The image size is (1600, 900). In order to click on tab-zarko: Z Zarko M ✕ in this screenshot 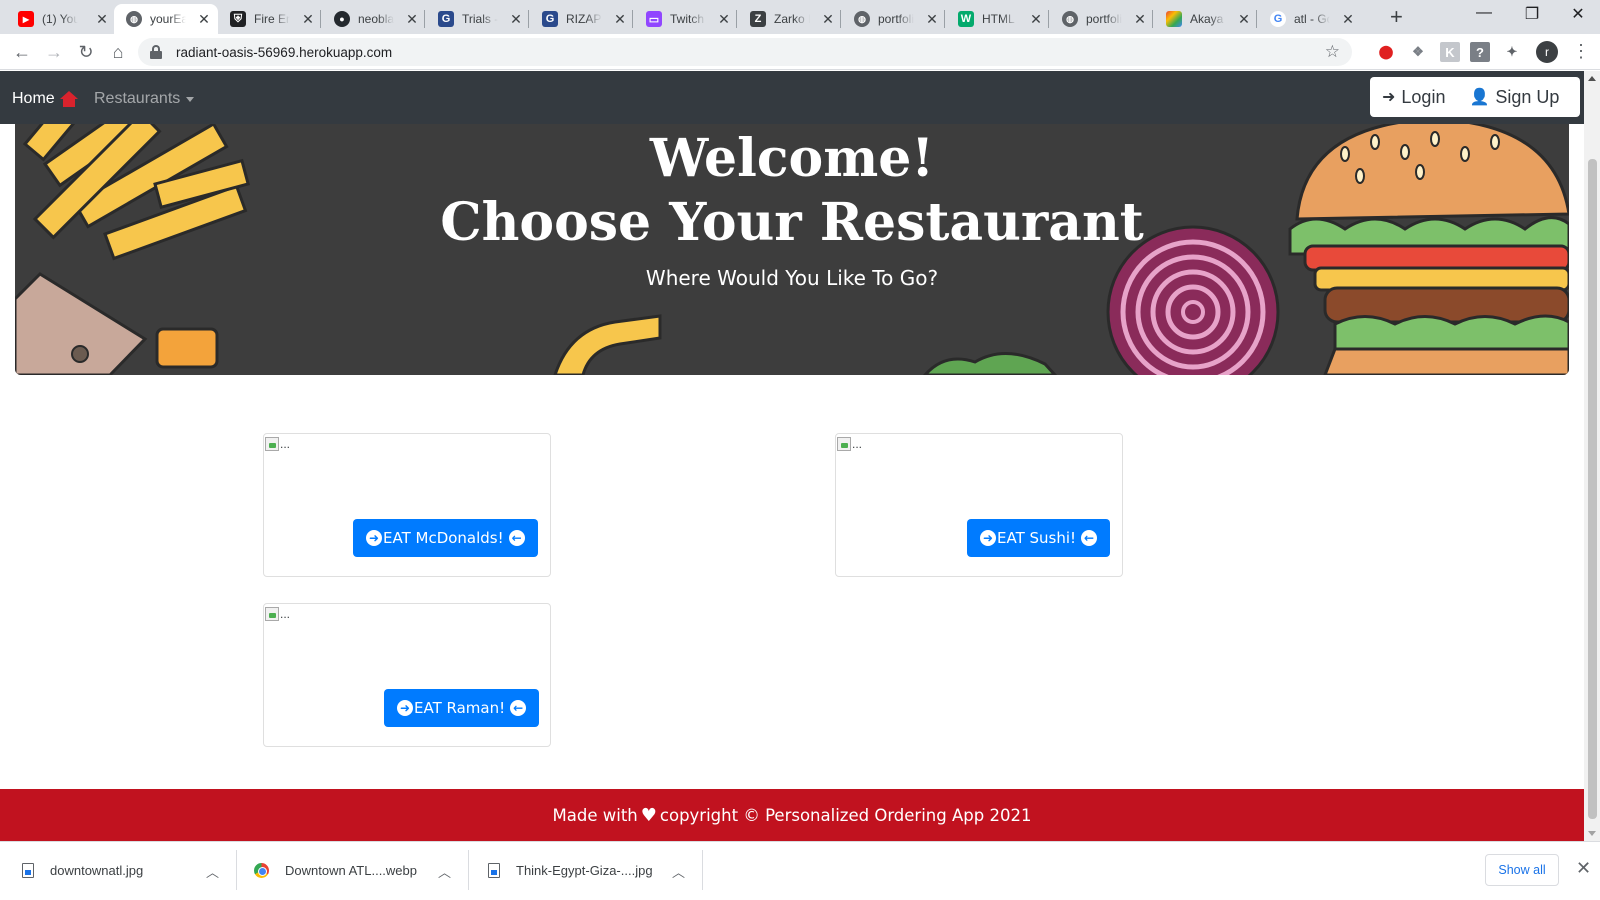, I will do `click(790, 19)`.